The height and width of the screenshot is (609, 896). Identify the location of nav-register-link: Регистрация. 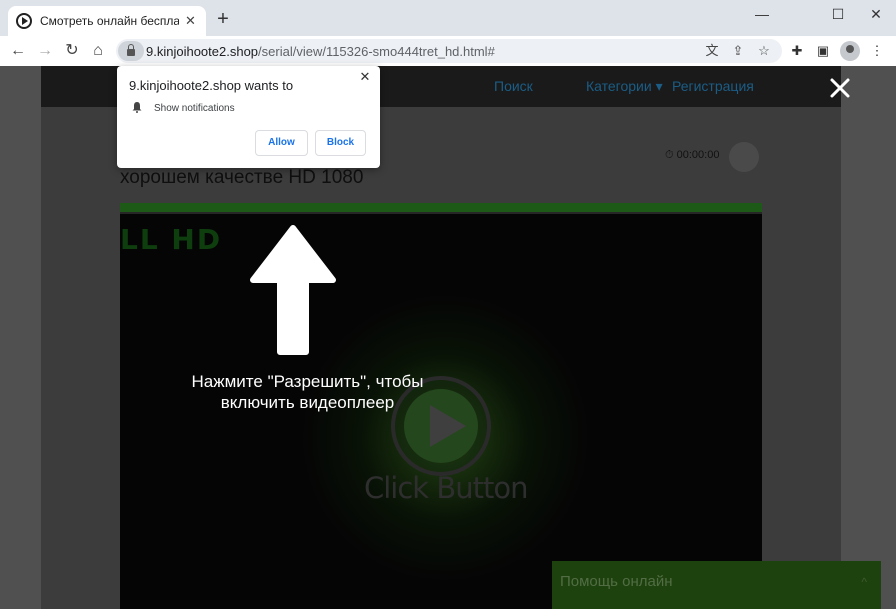
(713, 86).